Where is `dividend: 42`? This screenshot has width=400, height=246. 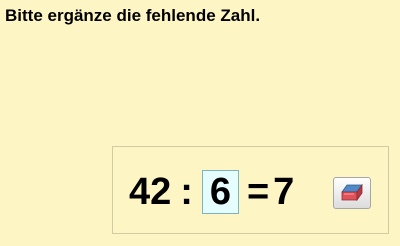
dividend: 42 is located at coordinates (150, 192).